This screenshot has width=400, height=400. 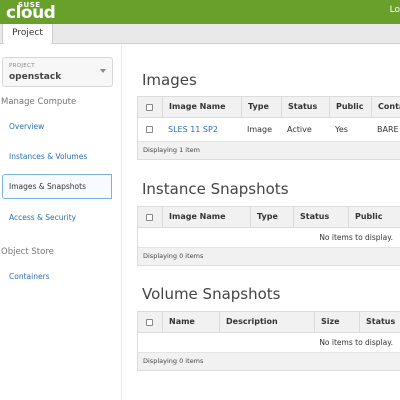 What do you see at coordinates (299, 129) in the screenshot?
I see `image-status: Active` at bounding box center [299, 129].